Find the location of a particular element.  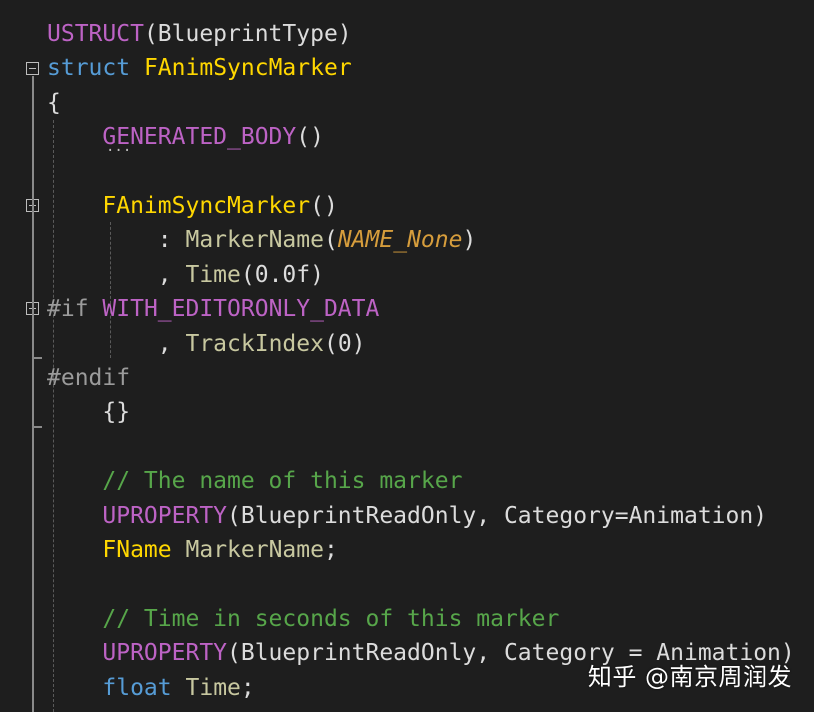

code-line: // Time in seconds of this marker is located at coordinates (303, 619).